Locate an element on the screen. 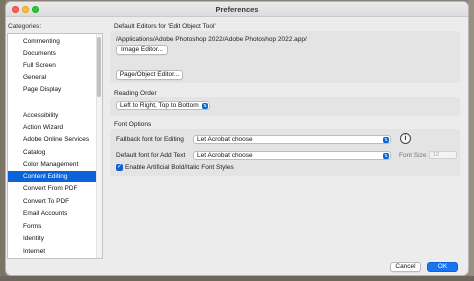 This screenshot has width=474, height=281. category-identity: Identity is located at coordinates (52, 238).